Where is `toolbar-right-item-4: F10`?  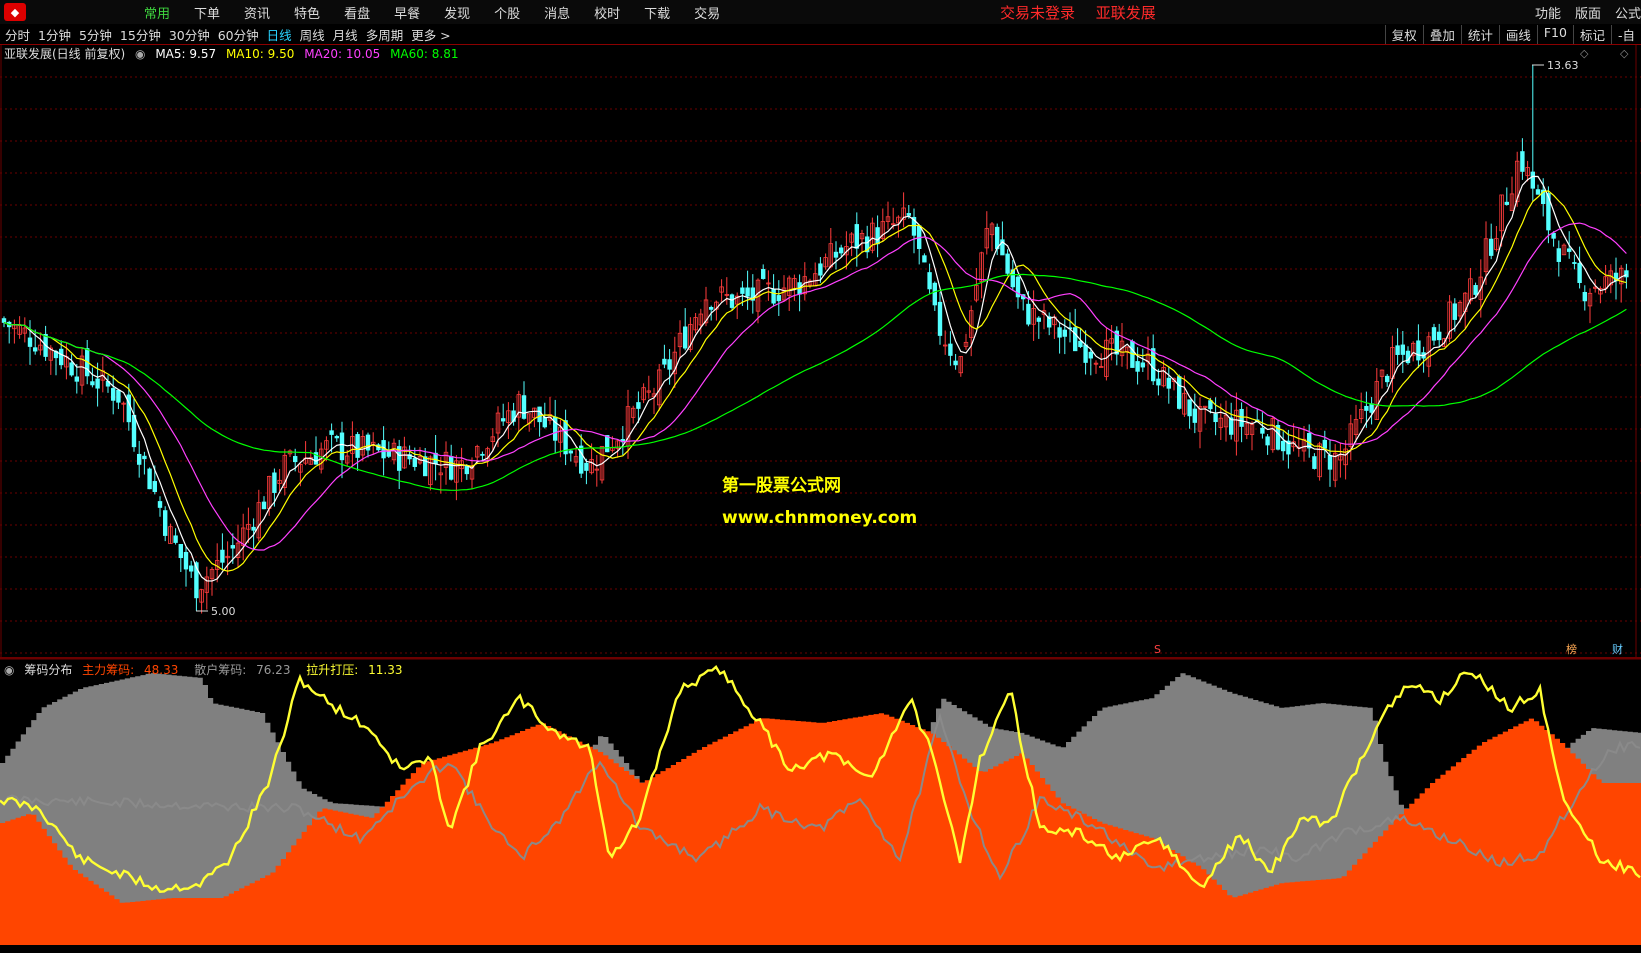
toolbar-right-item-4: F10 is located at coordinates (1554, 34).